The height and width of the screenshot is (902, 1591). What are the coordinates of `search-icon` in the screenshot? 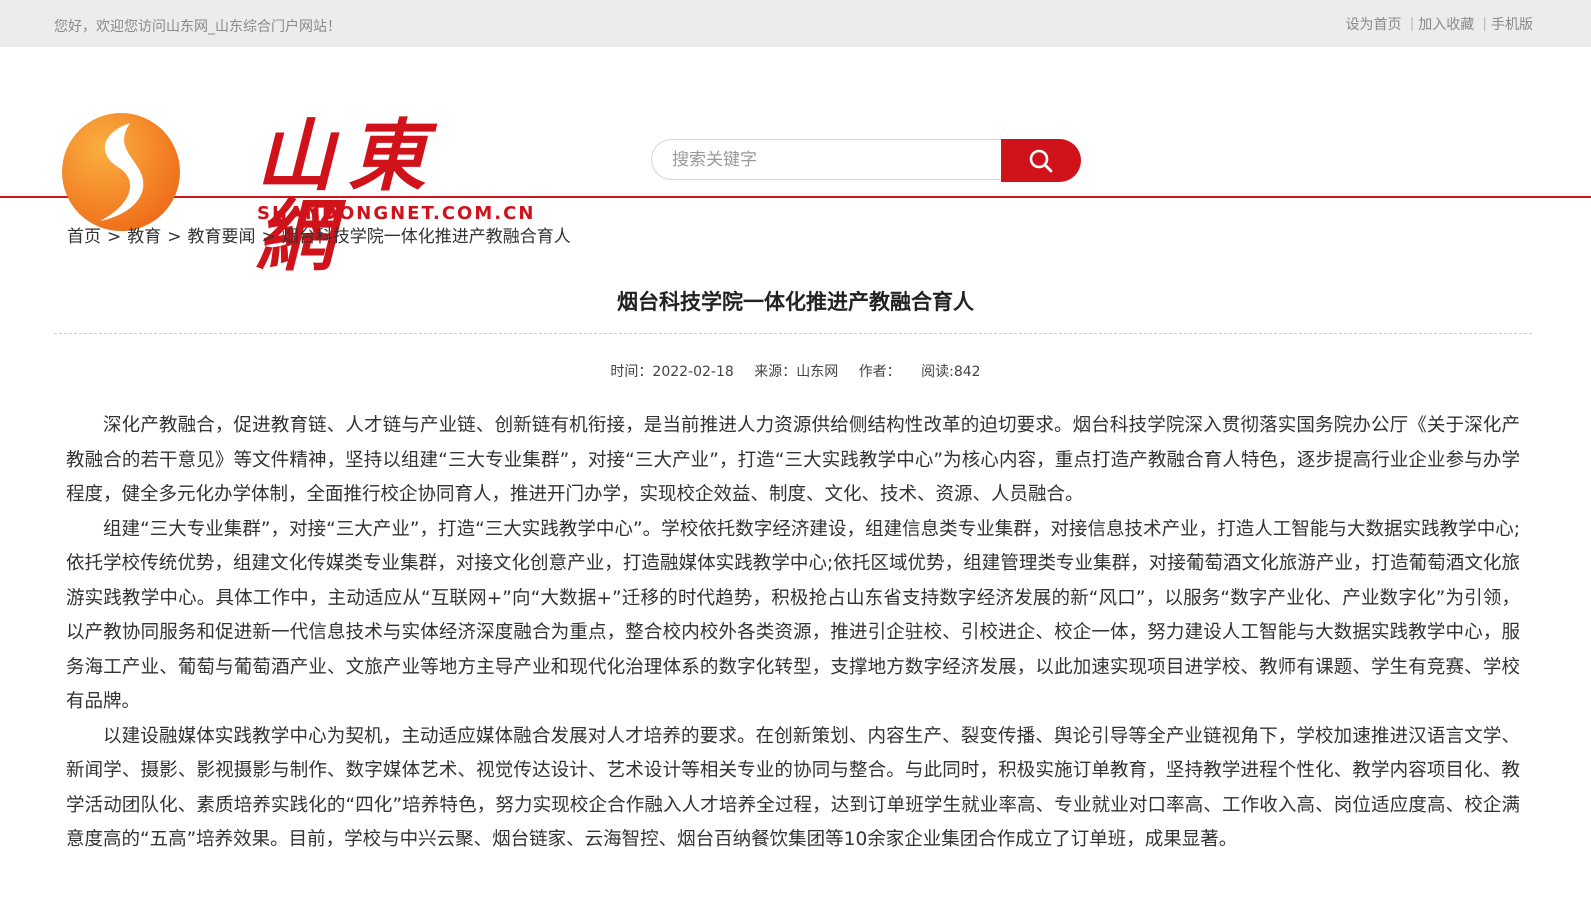 It's located at (1041, 160).